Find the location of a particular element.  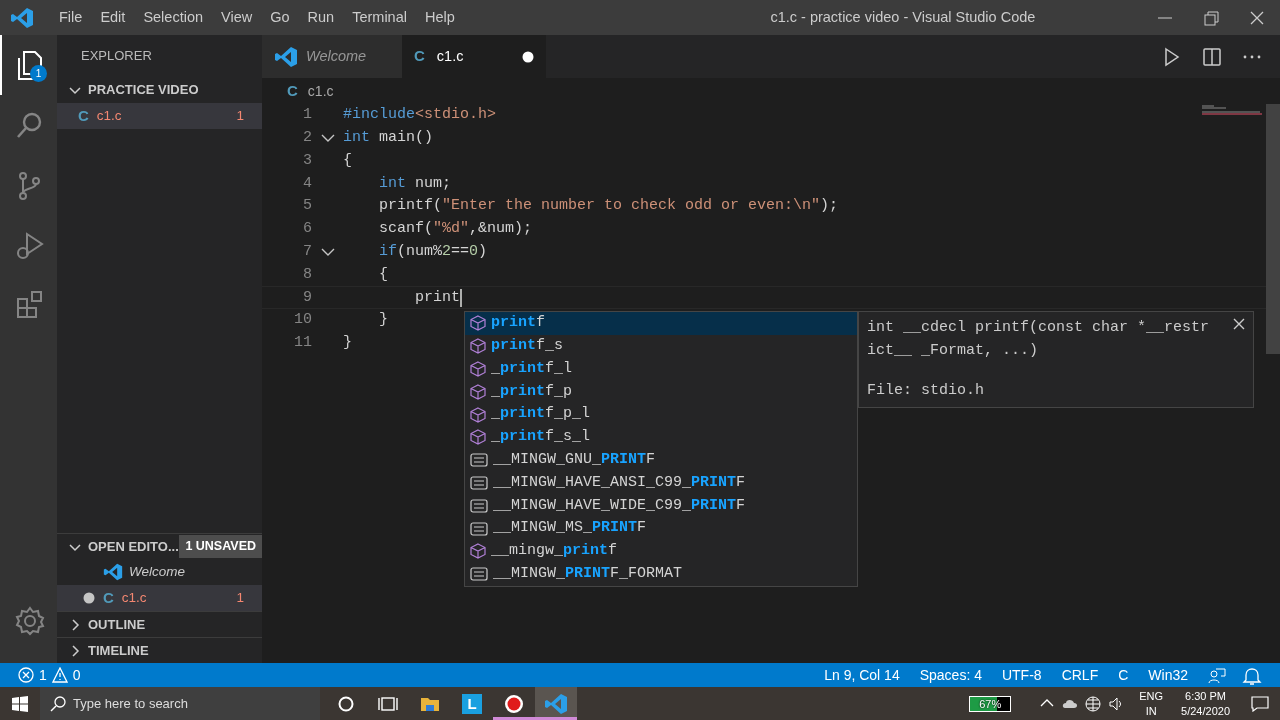

suggestion-label: _printf_p is located at coordinates (532, 392).